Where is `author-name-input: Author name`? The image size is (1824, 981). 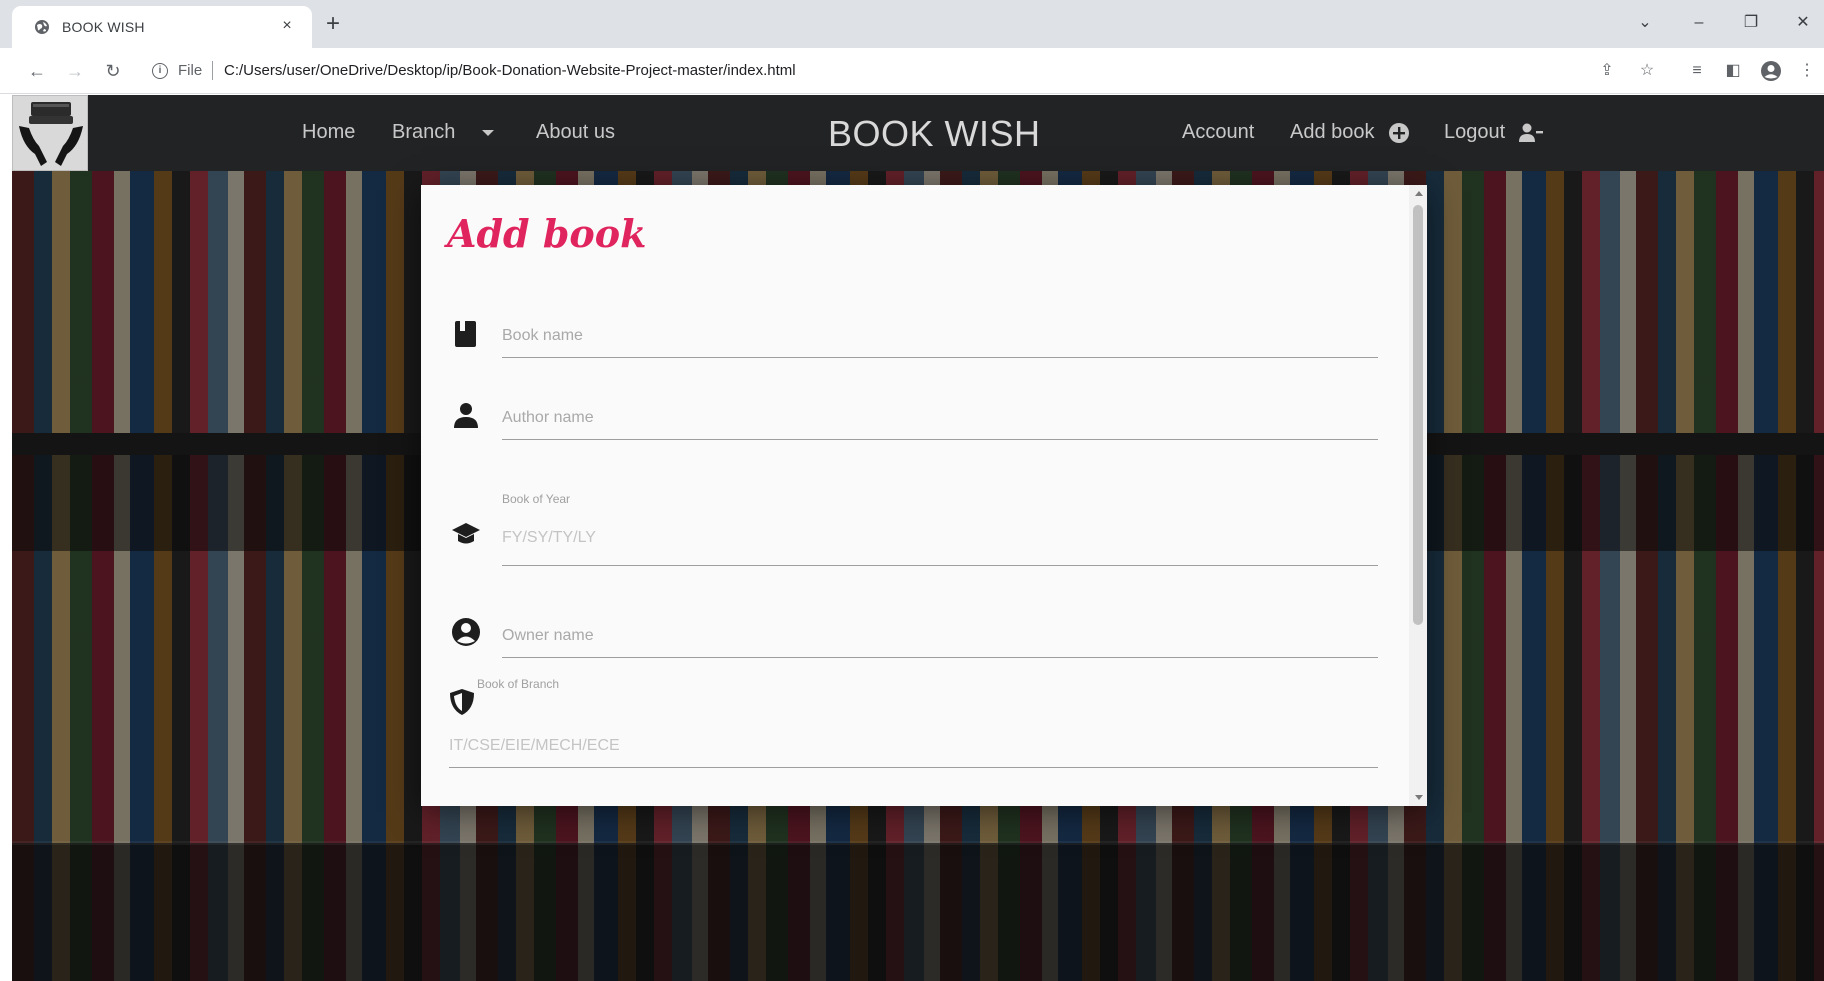
author-name-input: Author name is located at coordinates (548, 418).